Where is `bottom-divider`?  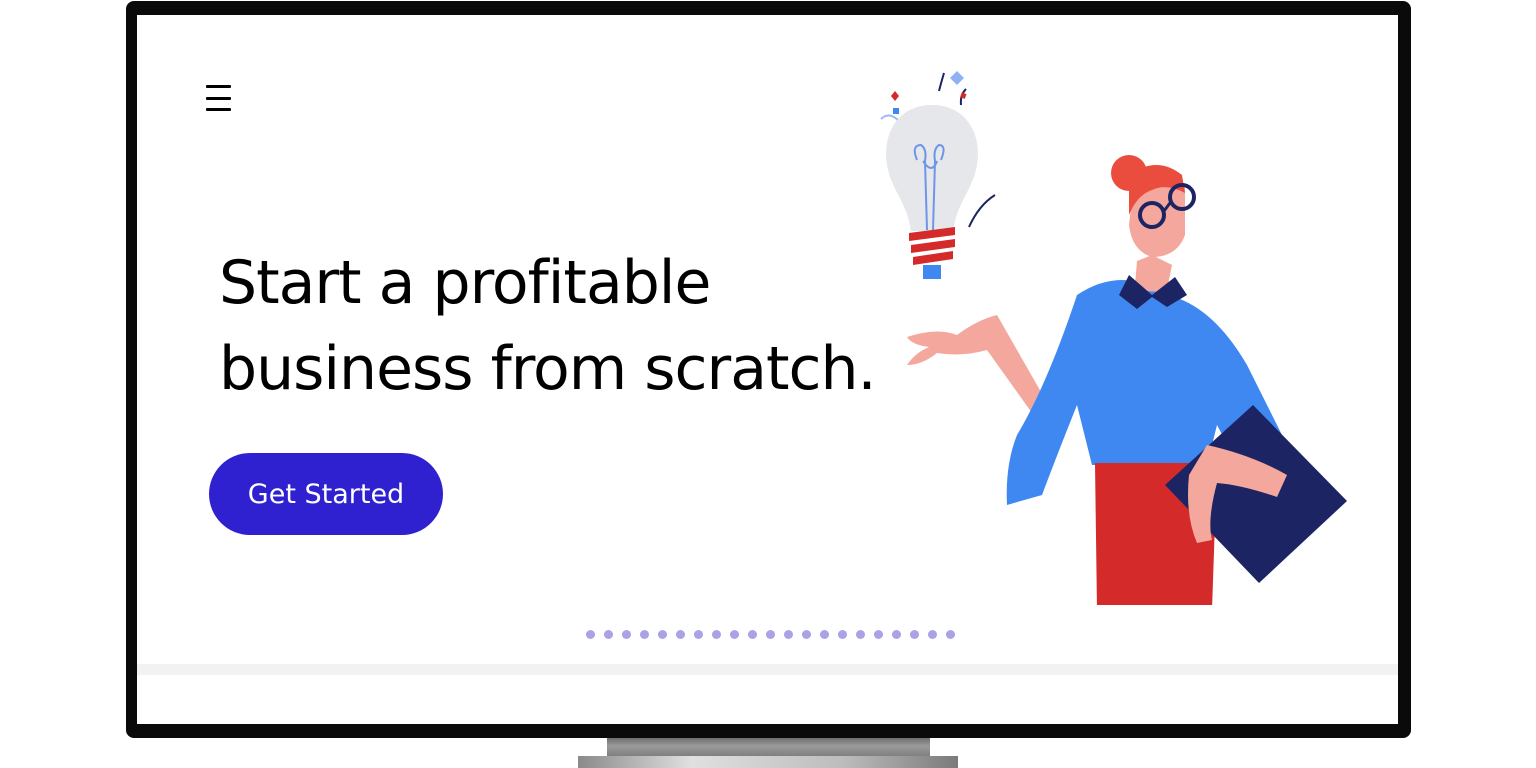 bottom-divider is located at coordinates (767, 669).